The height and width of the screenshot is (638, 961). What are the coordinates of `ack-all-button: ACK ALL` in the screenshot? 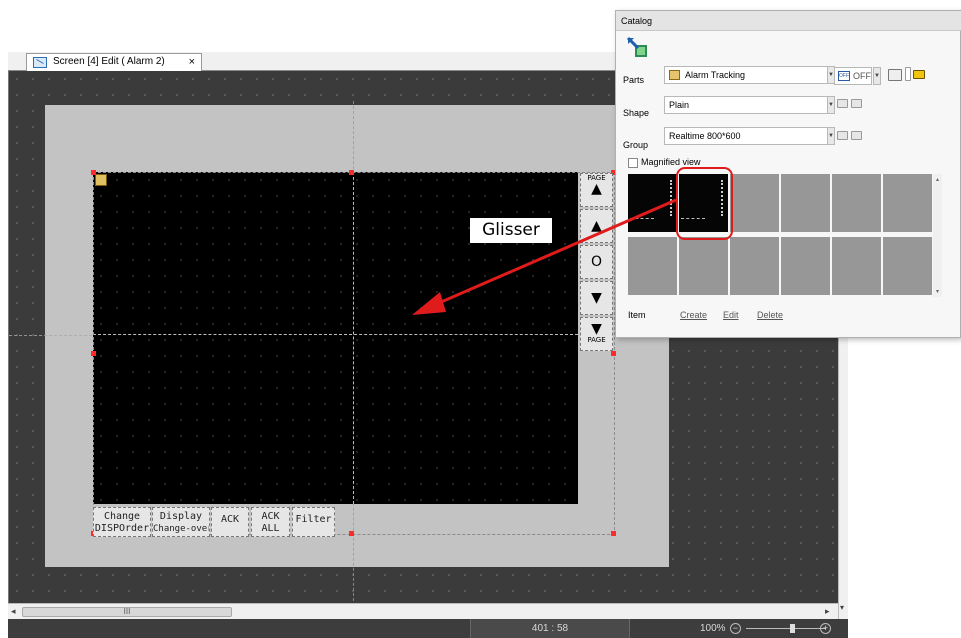 It's located at (270, 522).